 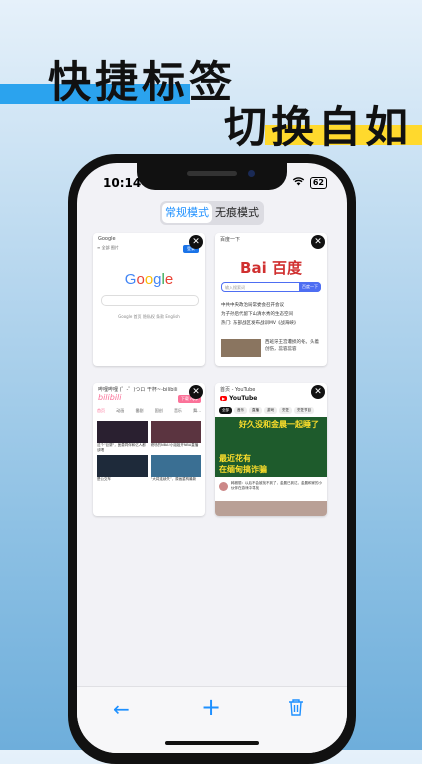 I want to click on google-search-box, so click(x=150, y=300).